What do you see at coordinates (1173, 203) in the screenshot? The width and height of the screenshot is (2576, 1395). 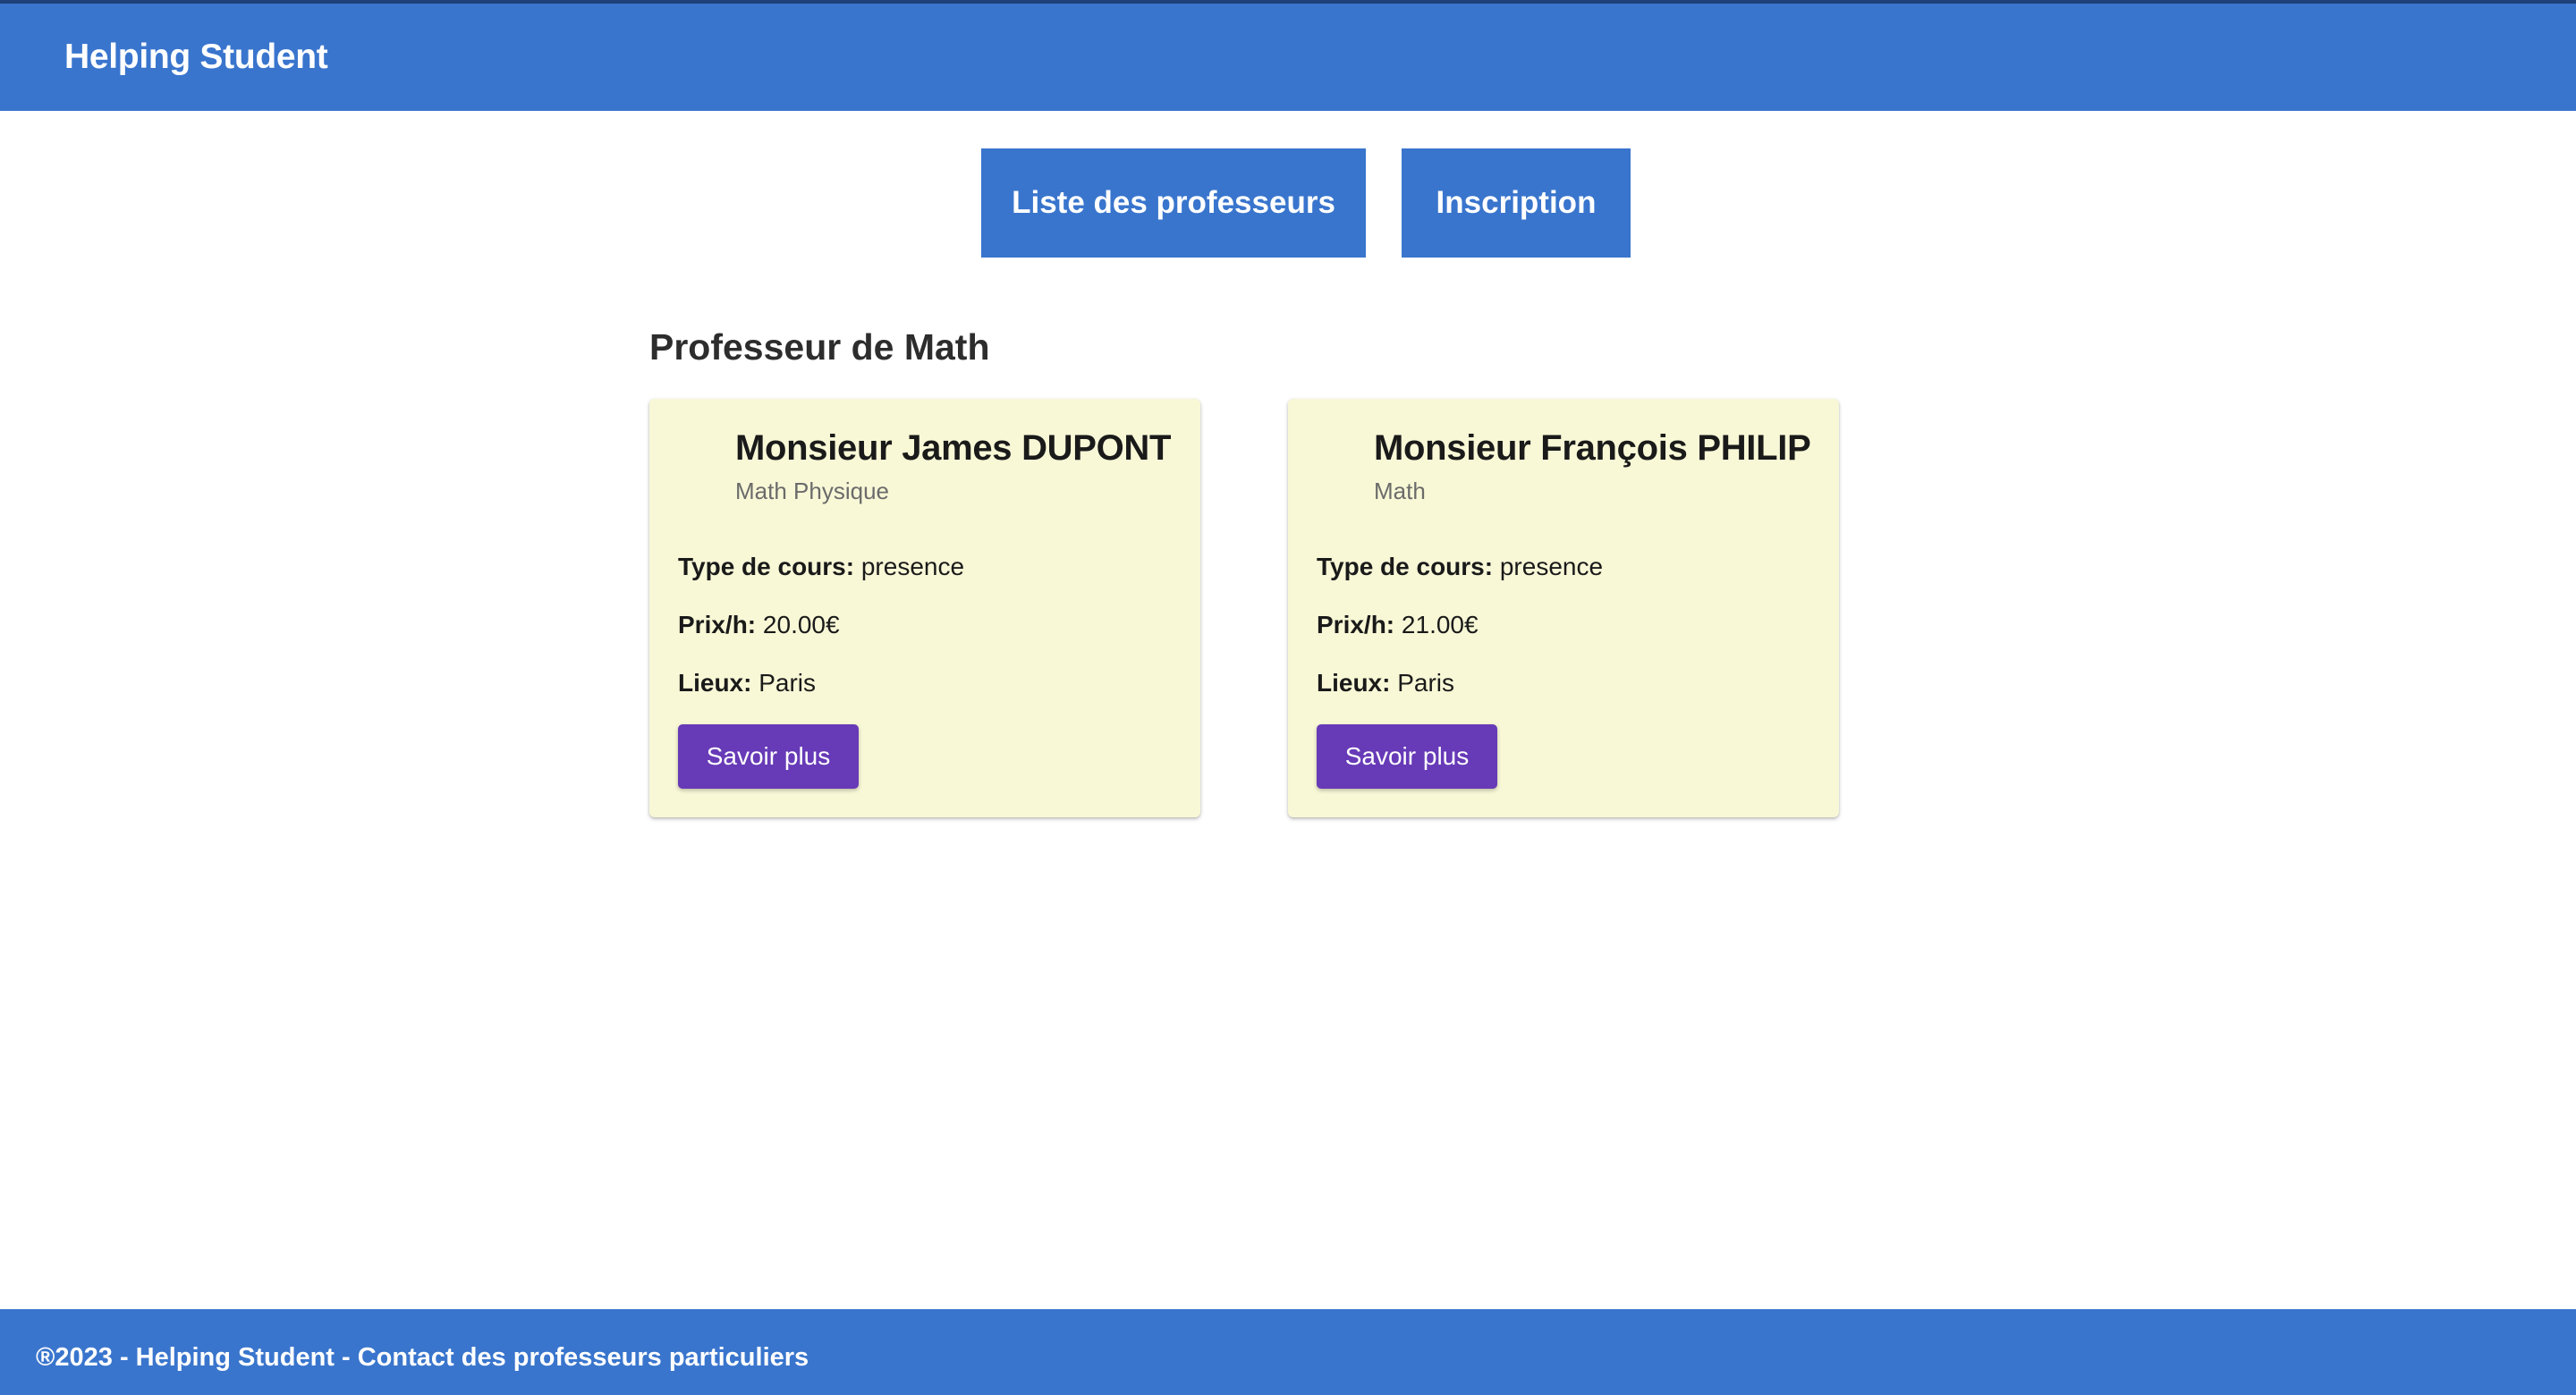 I see `teacher-list-button: Liste des professeurs` at bounding box center [1173, 203].